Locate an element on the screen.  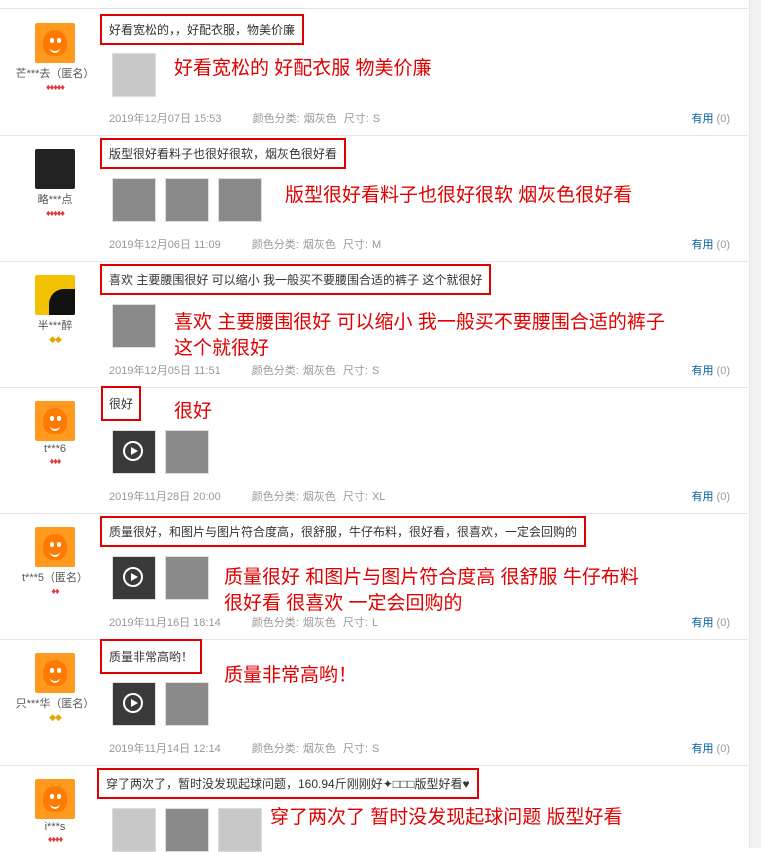
reviewer: 芒***去（匿名） ♦♦♦♦♦ is located at coordinates (55, 50).